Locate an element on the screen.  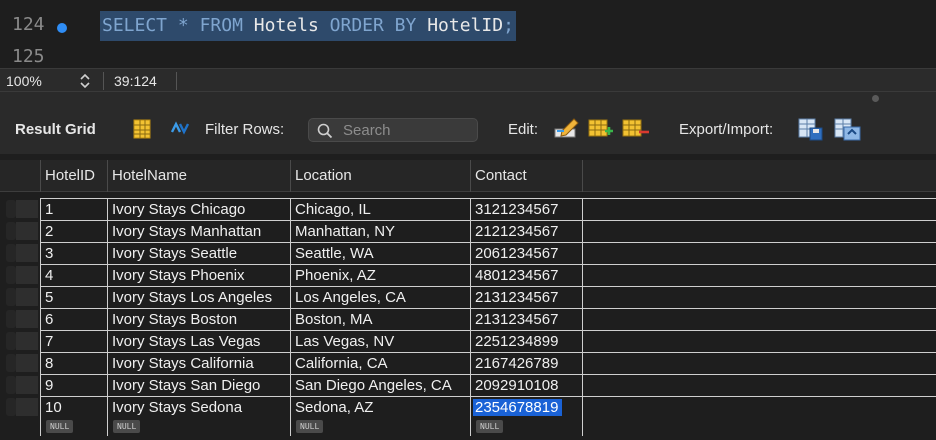
cell-location: Los Angeles, CA is located at coordinates (380, 297).